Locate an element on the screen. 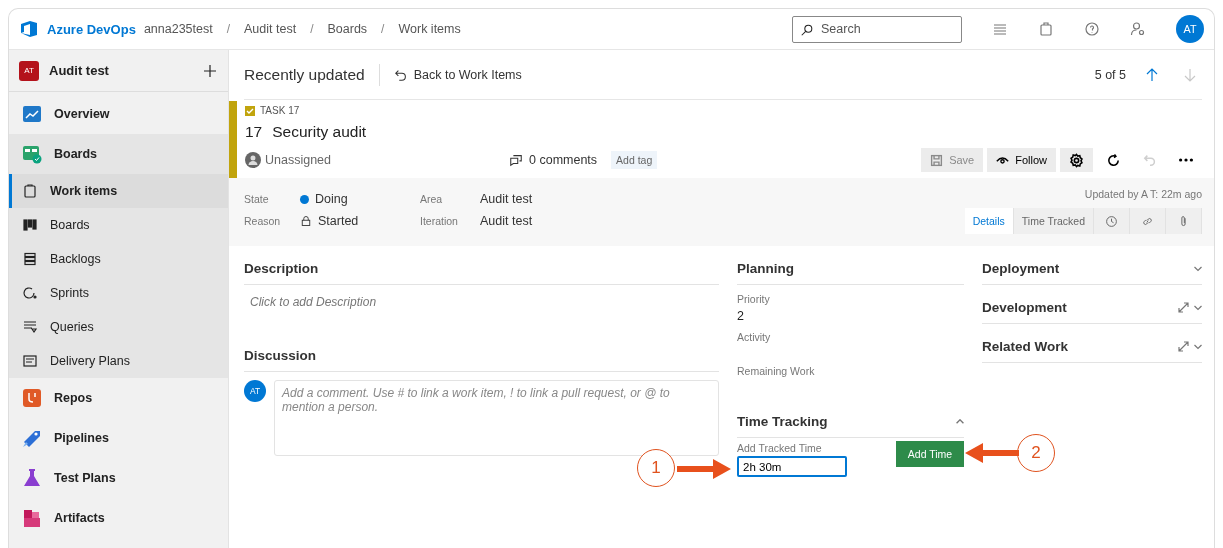 This screenshot has height=548, width=1223. sidebar-item: Work items is located at coordinates (118, 191).